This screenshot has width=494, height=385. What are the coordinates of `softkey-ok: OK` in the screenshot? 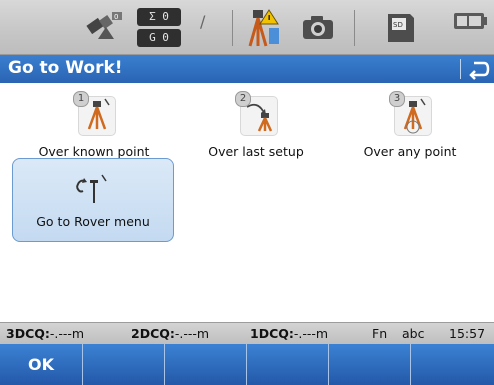 It's located at (41, 364).